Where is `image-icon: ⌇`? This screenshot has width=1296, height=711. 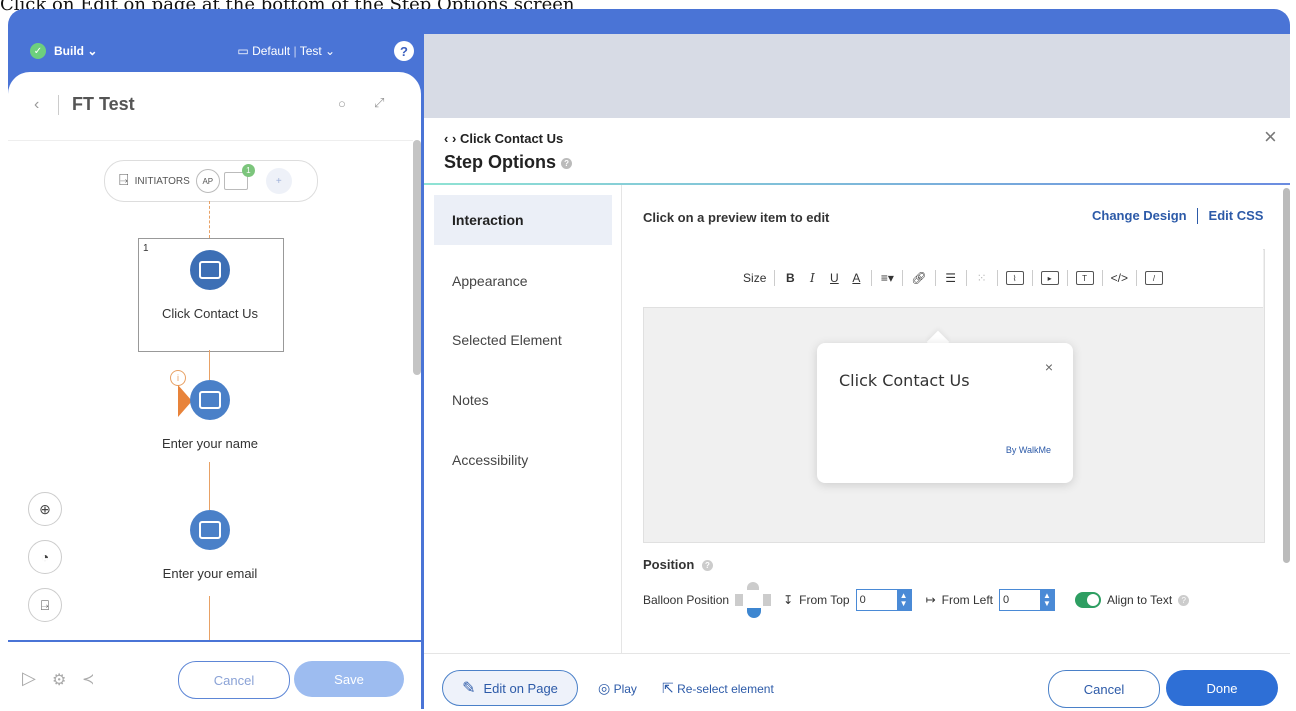
image-icon: ⌇ is located at coordinates (1014, 278).